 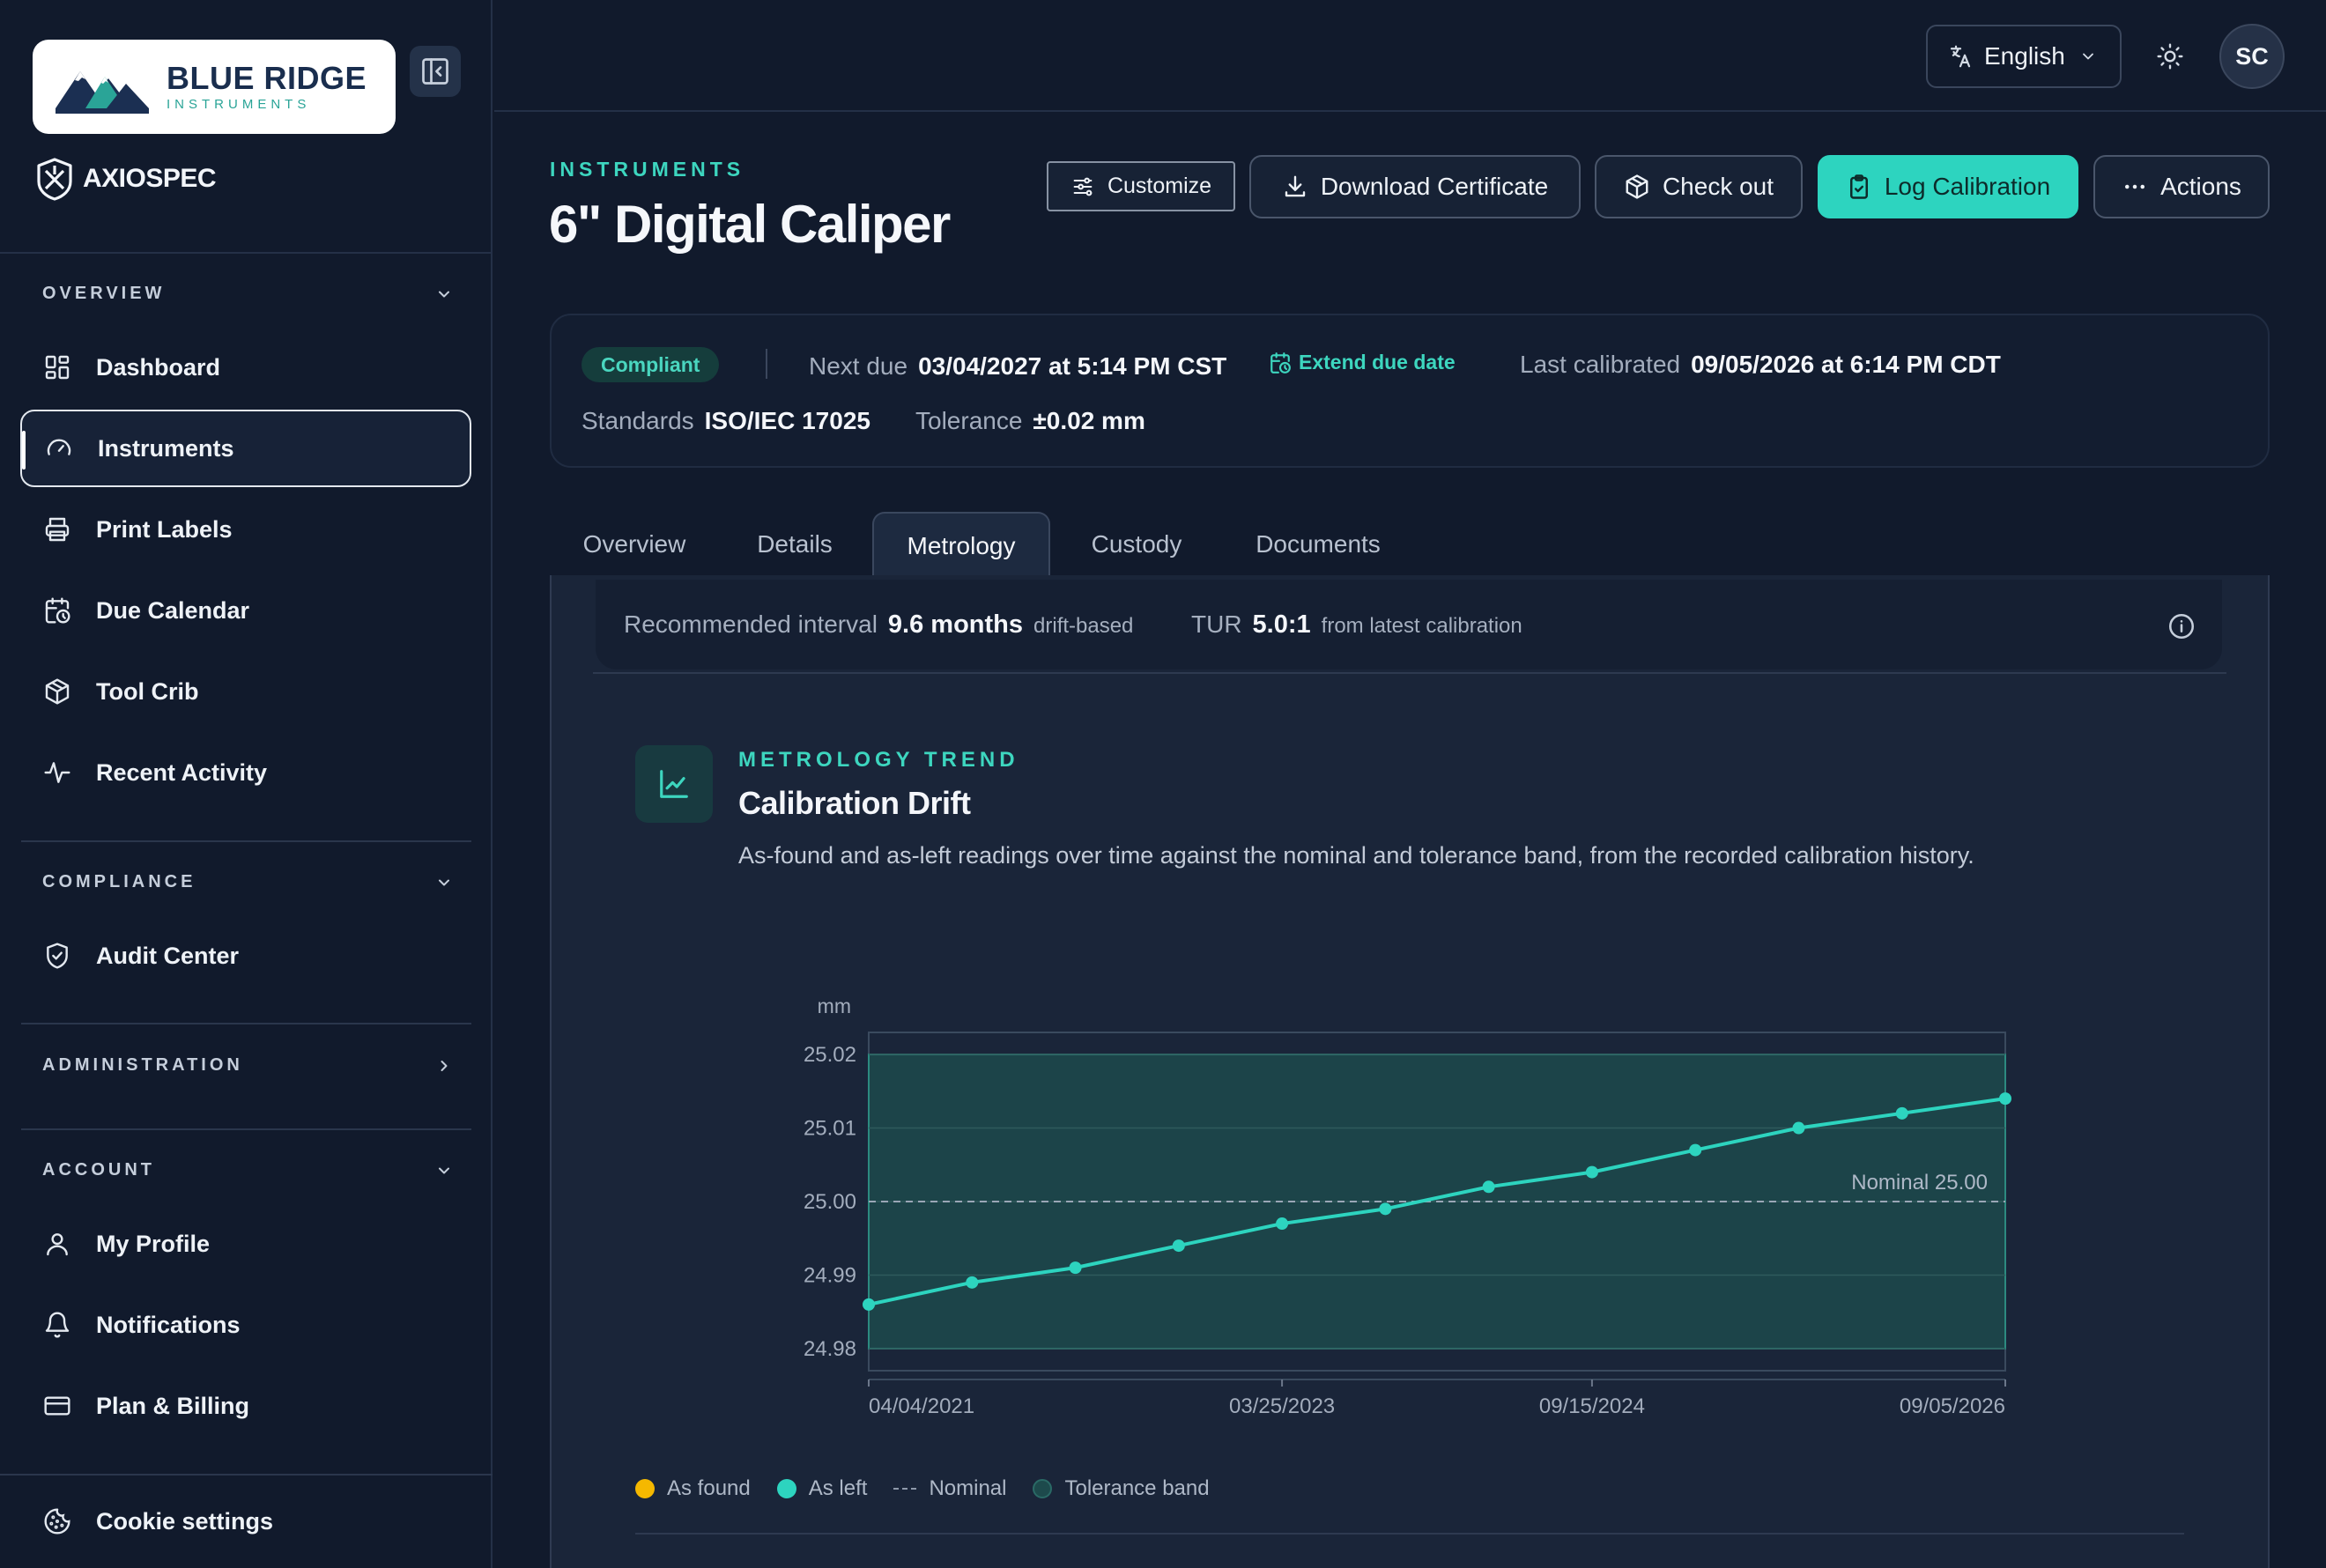 What do you see at coordinates (247, 1170) in the screenshot?
I see `section-account-toggle: ACCOUNT` at bounding box center [247, 1170].